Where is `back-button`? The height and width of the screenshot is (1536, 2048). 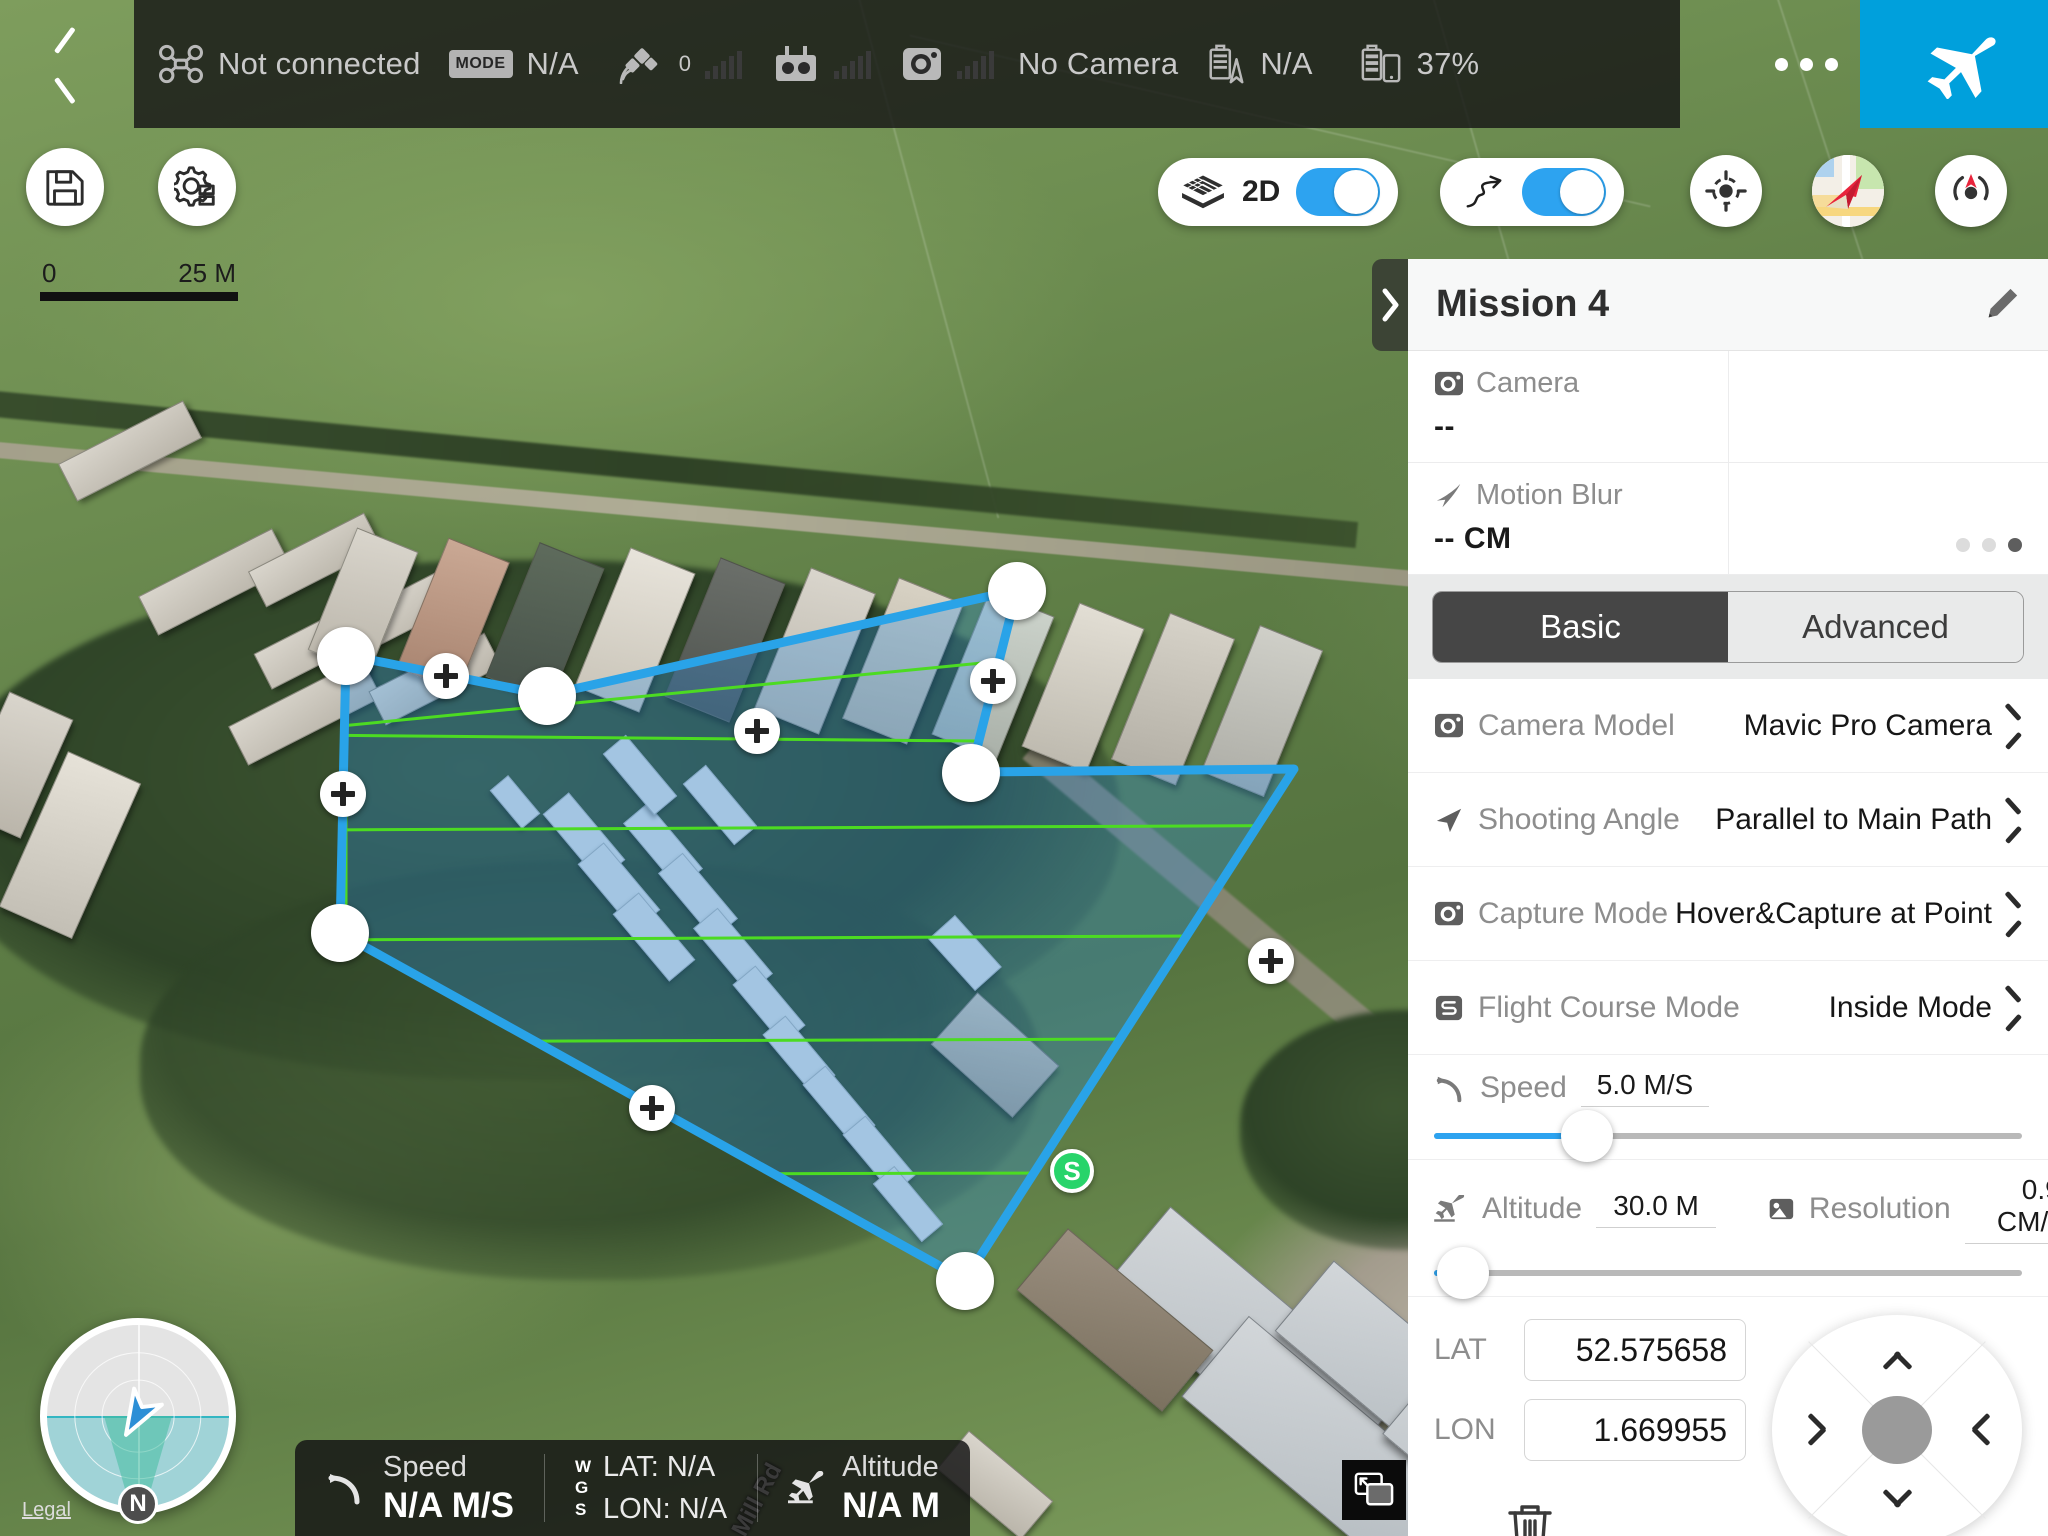 back-button is located at coordinates (67, 64).